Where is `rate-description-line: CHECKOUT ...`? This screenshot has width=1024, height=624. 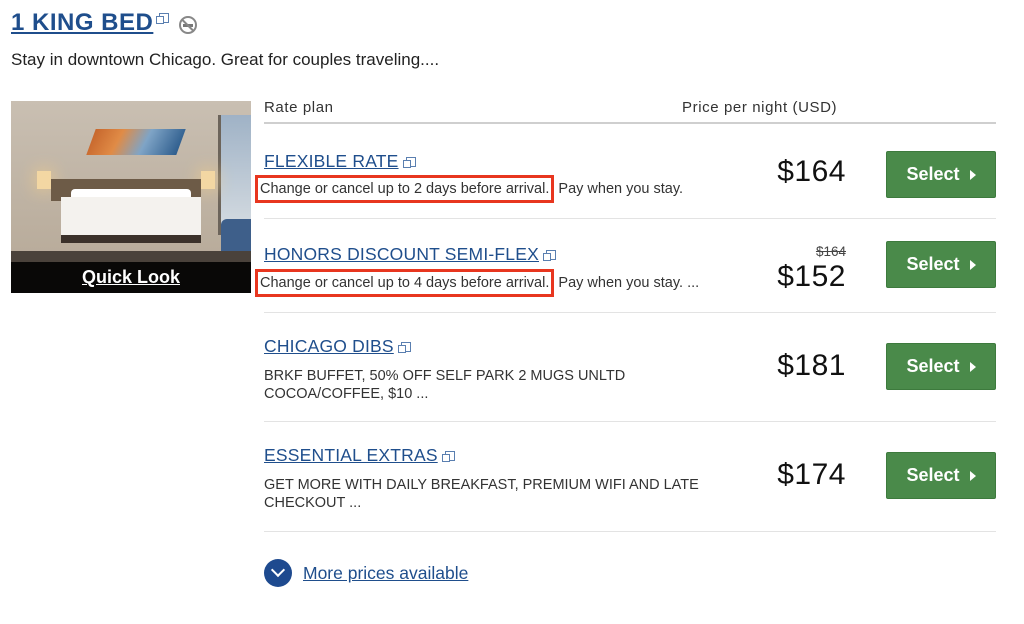
rate-description-line: CHECKOUT ... is located at coordinates (313, 503).